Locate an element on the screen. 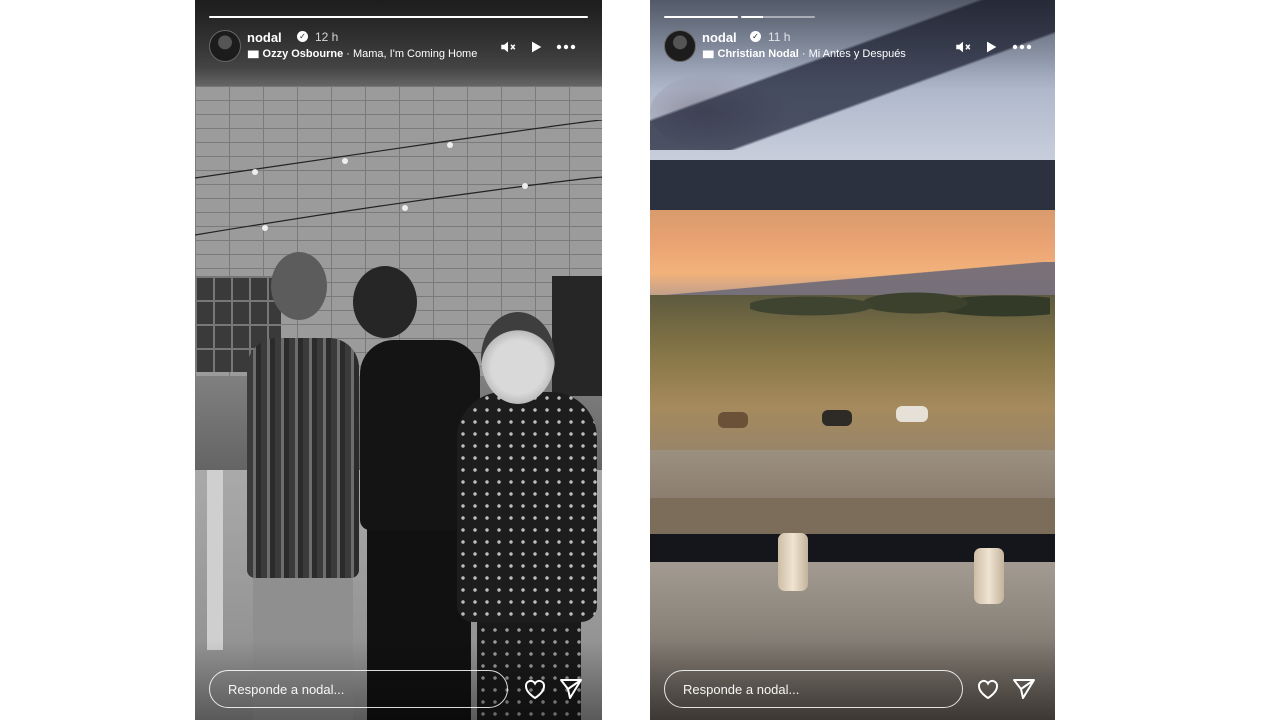  music-attribution: ▮▮▮ Christian Nodal · Mi Antes y Después is located at coordinates (804, 54).